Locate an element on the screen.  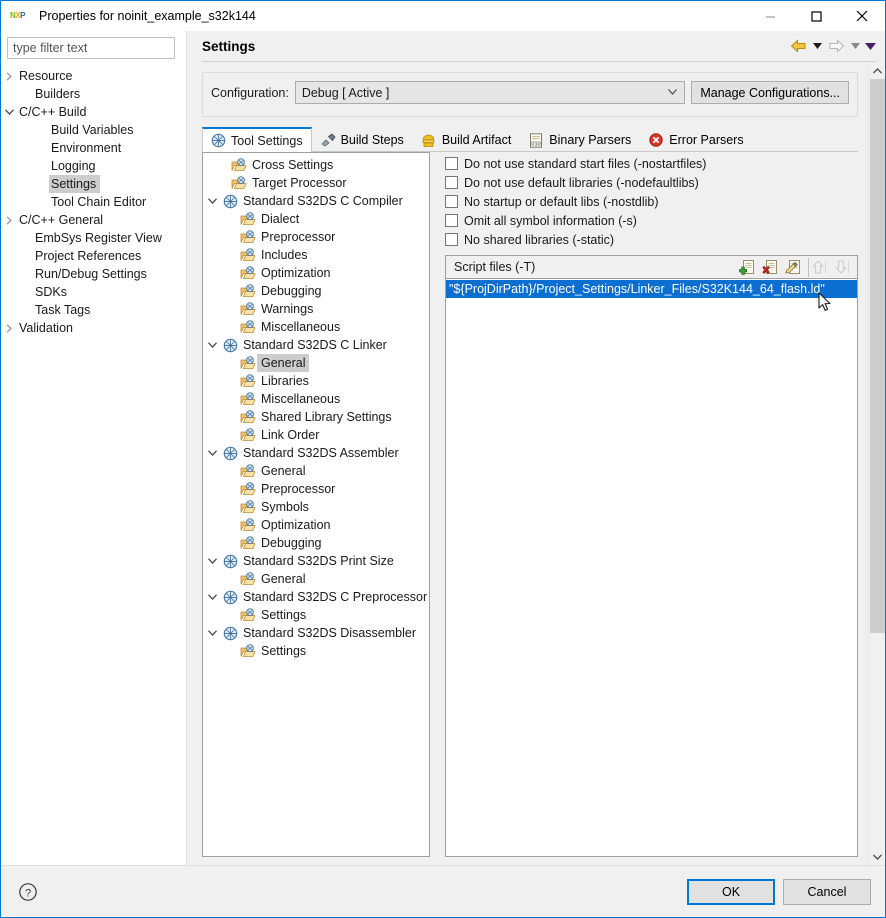
configuration-select: Debug [ Active ] is located at coordinates (490, 92).